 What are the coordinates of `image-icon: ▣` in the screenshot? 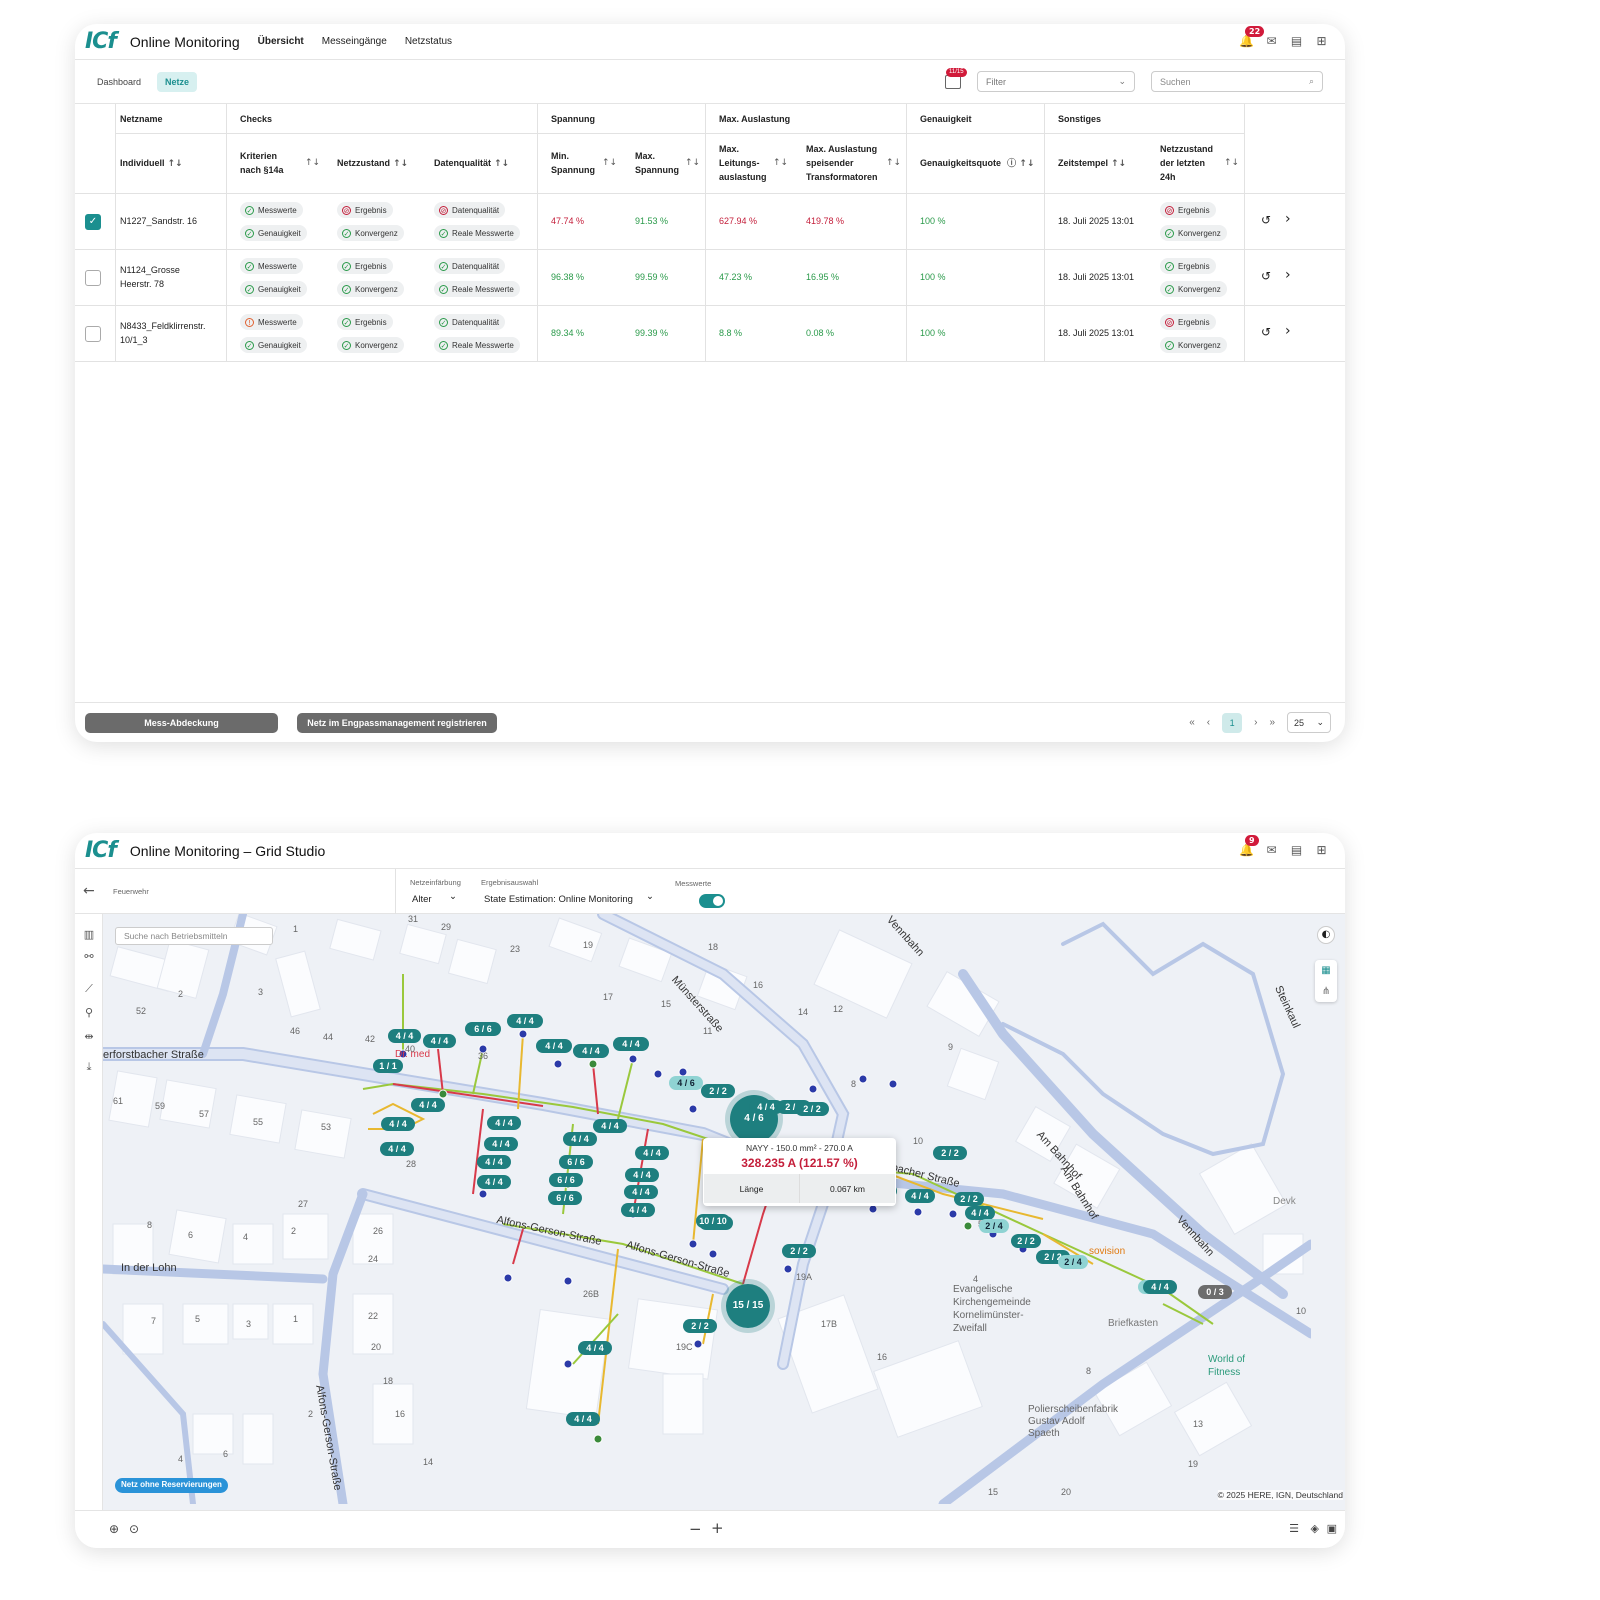 It's located at (1332, 1528).